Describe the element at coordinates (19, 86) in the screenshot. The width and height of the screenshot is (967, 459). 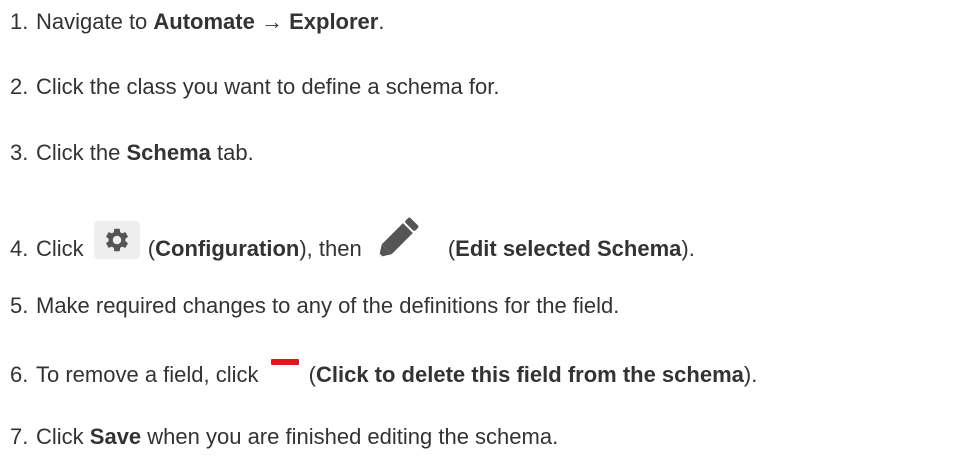
I see `step-number: 2.` at that location.